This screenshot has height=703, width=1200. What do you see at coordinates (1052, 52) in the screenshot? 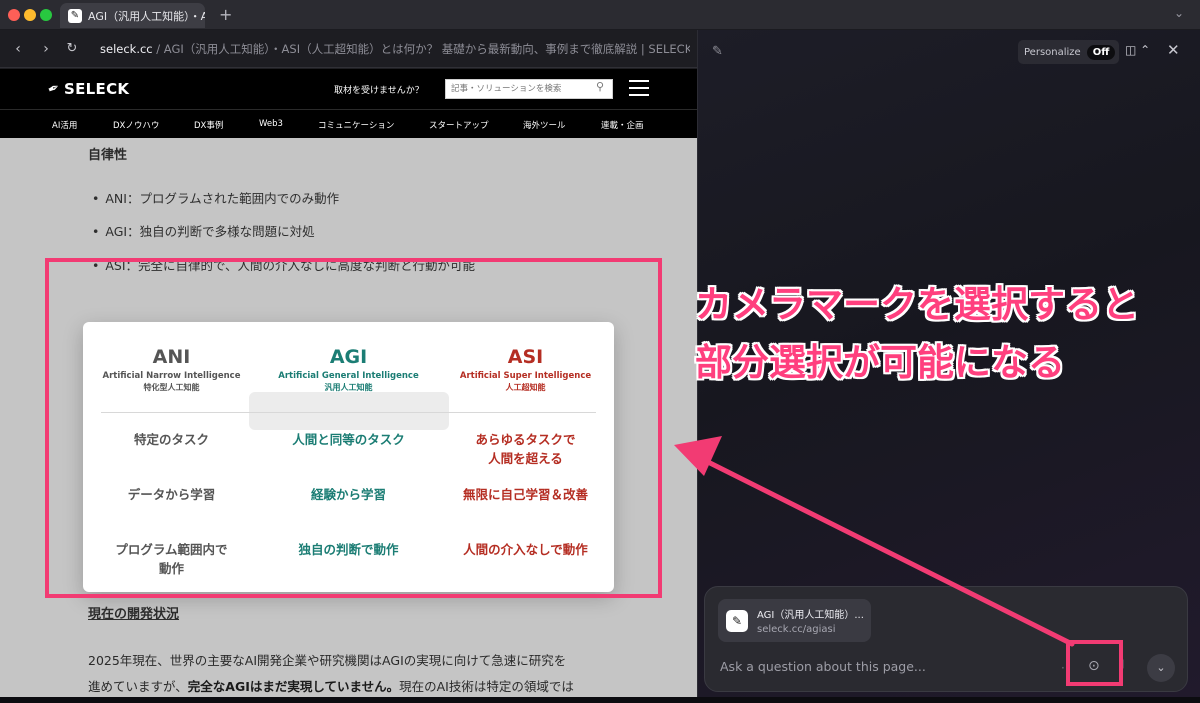
I see `personalize-label: Personalize` at bounding box center [1052, 52].